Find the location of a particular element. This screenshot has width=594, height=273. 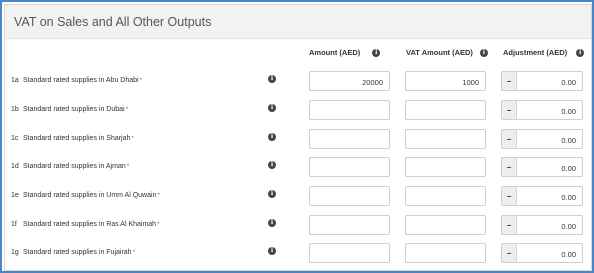

column-header-vat-amount: VAT Amount (AED) i is located at coordinates (447, 52).